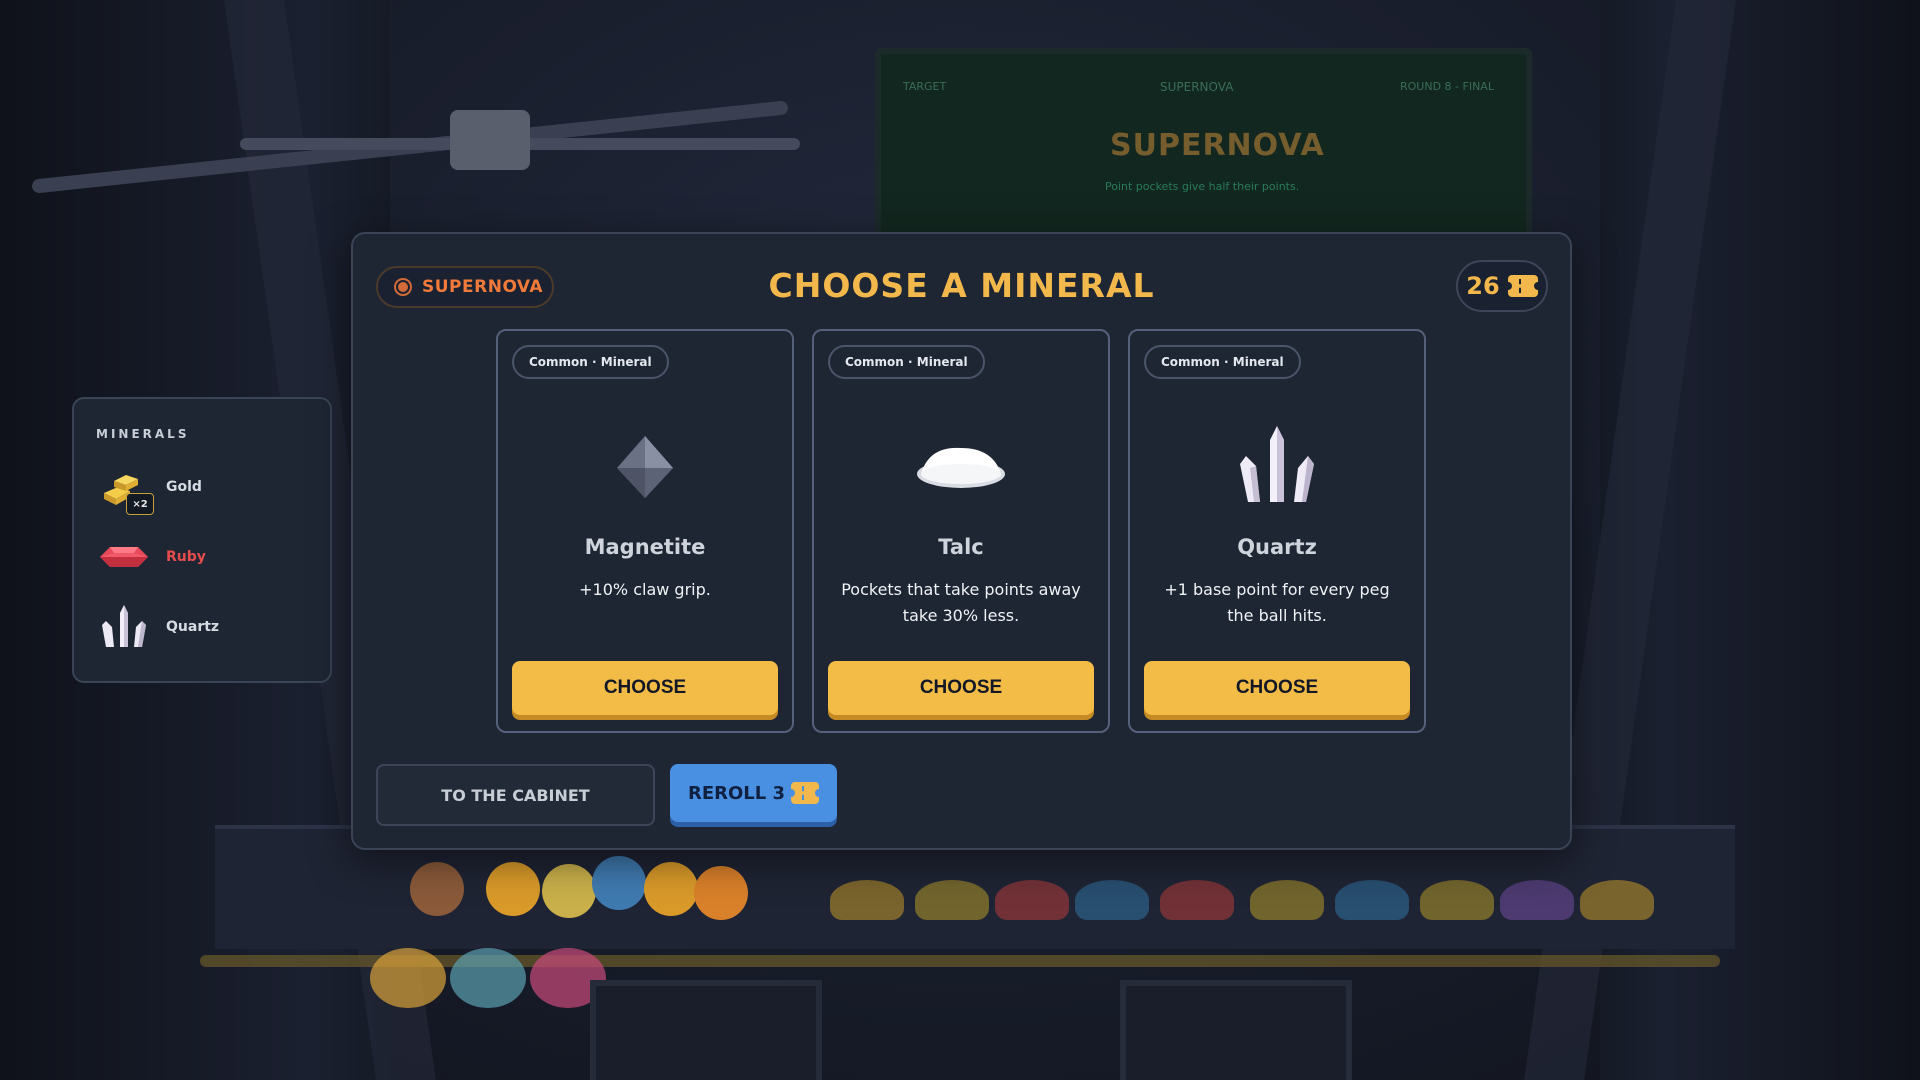  Describe the element at coordinates (1502, 286) in the screenshot. I see `ticket-counter: 26` at that location.